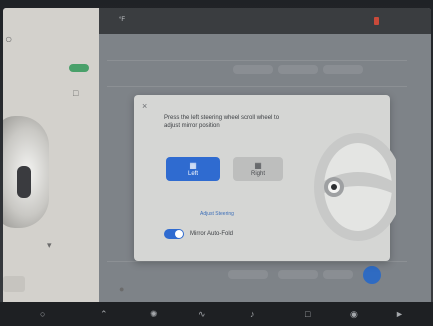 The image size is (433, 326). I want to click on info-icon: ●, so click(121, 289).